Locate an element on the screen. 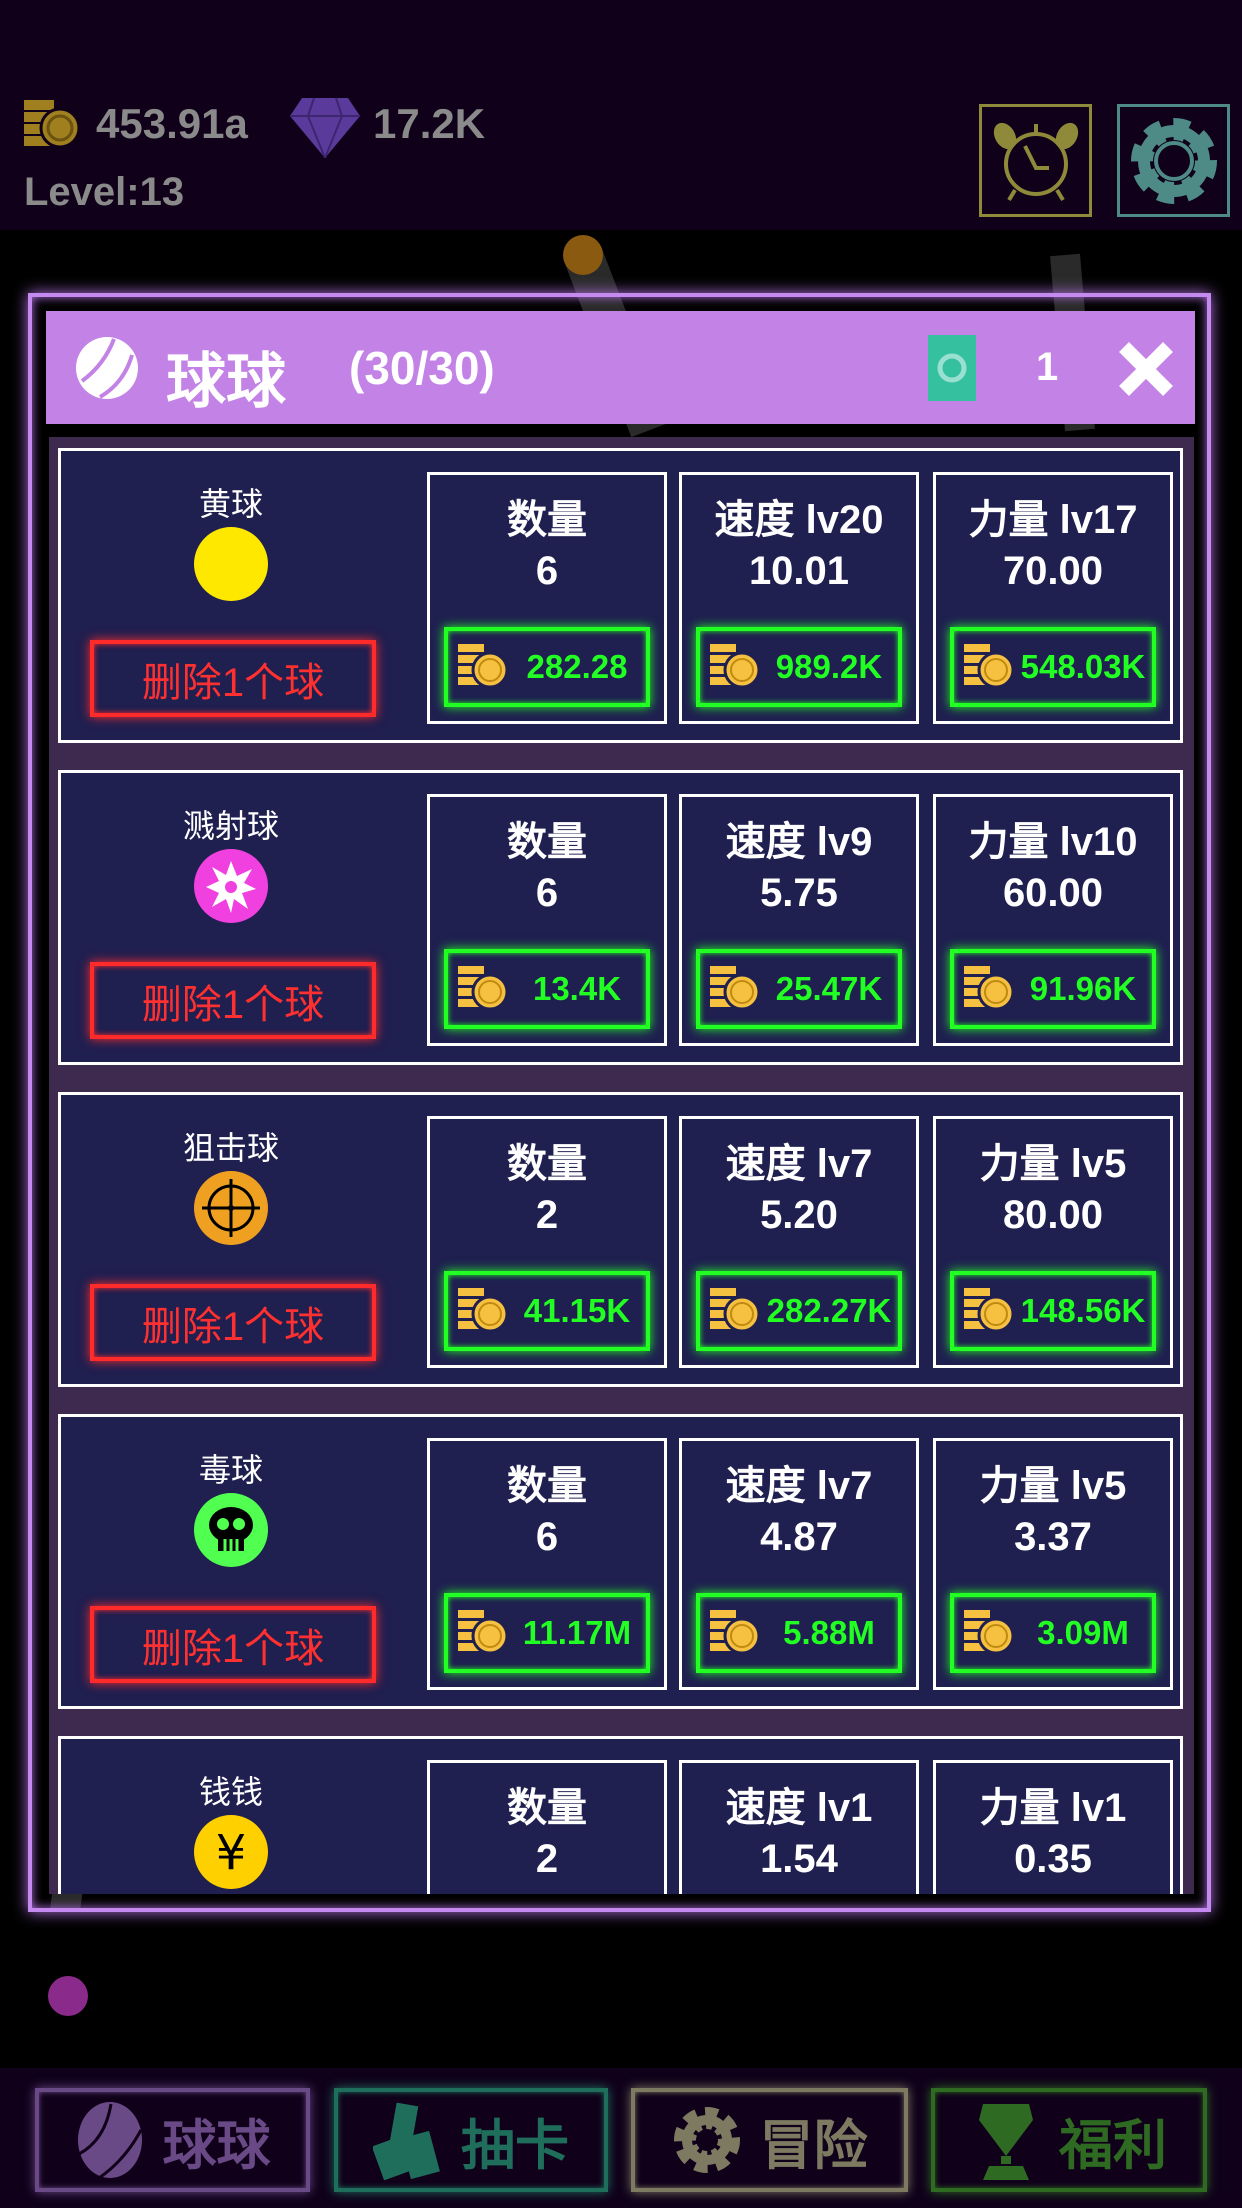  money-ball-icon: ¥ is located at coordinates (231, 1852).